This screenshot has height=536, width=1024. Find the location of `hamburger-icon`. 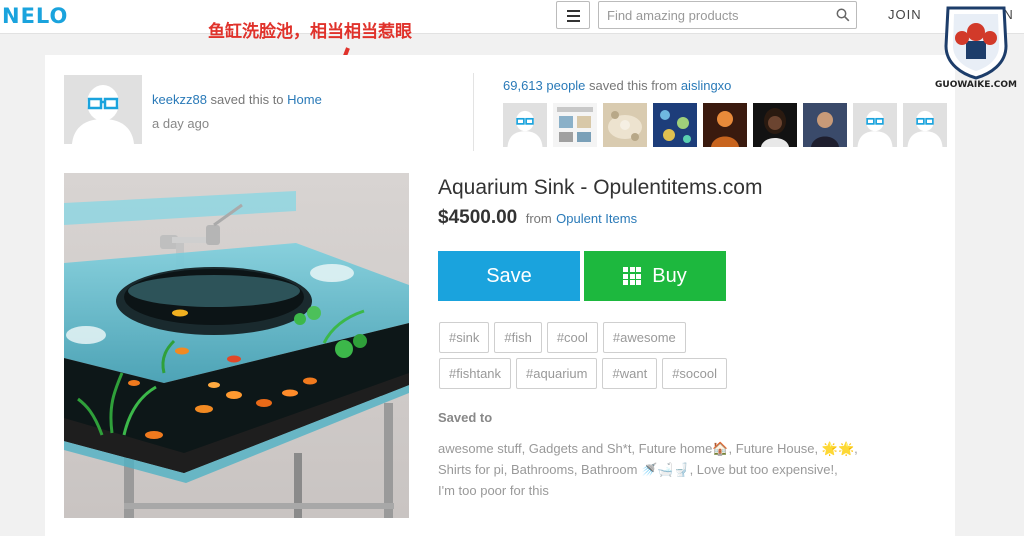

hamburger-icon is located at coordinates (573, 11).